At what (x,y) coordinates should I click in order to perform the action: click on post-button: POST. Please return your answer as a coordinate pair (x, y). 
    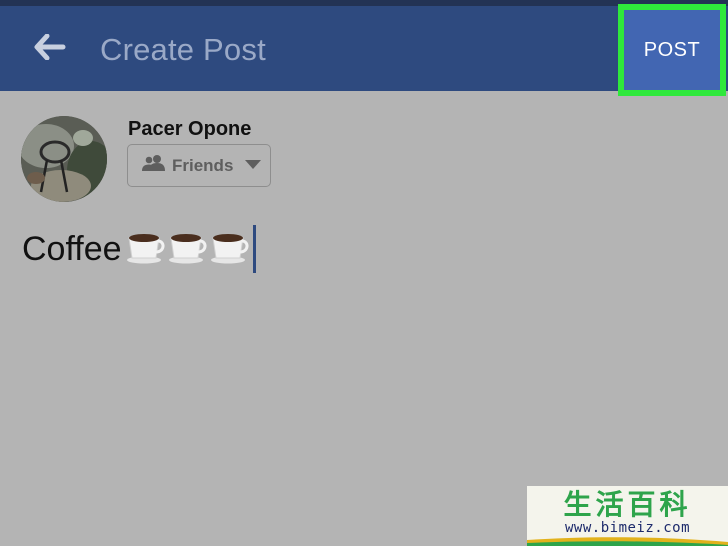
    Looking at the image, I should click on (672, 50).